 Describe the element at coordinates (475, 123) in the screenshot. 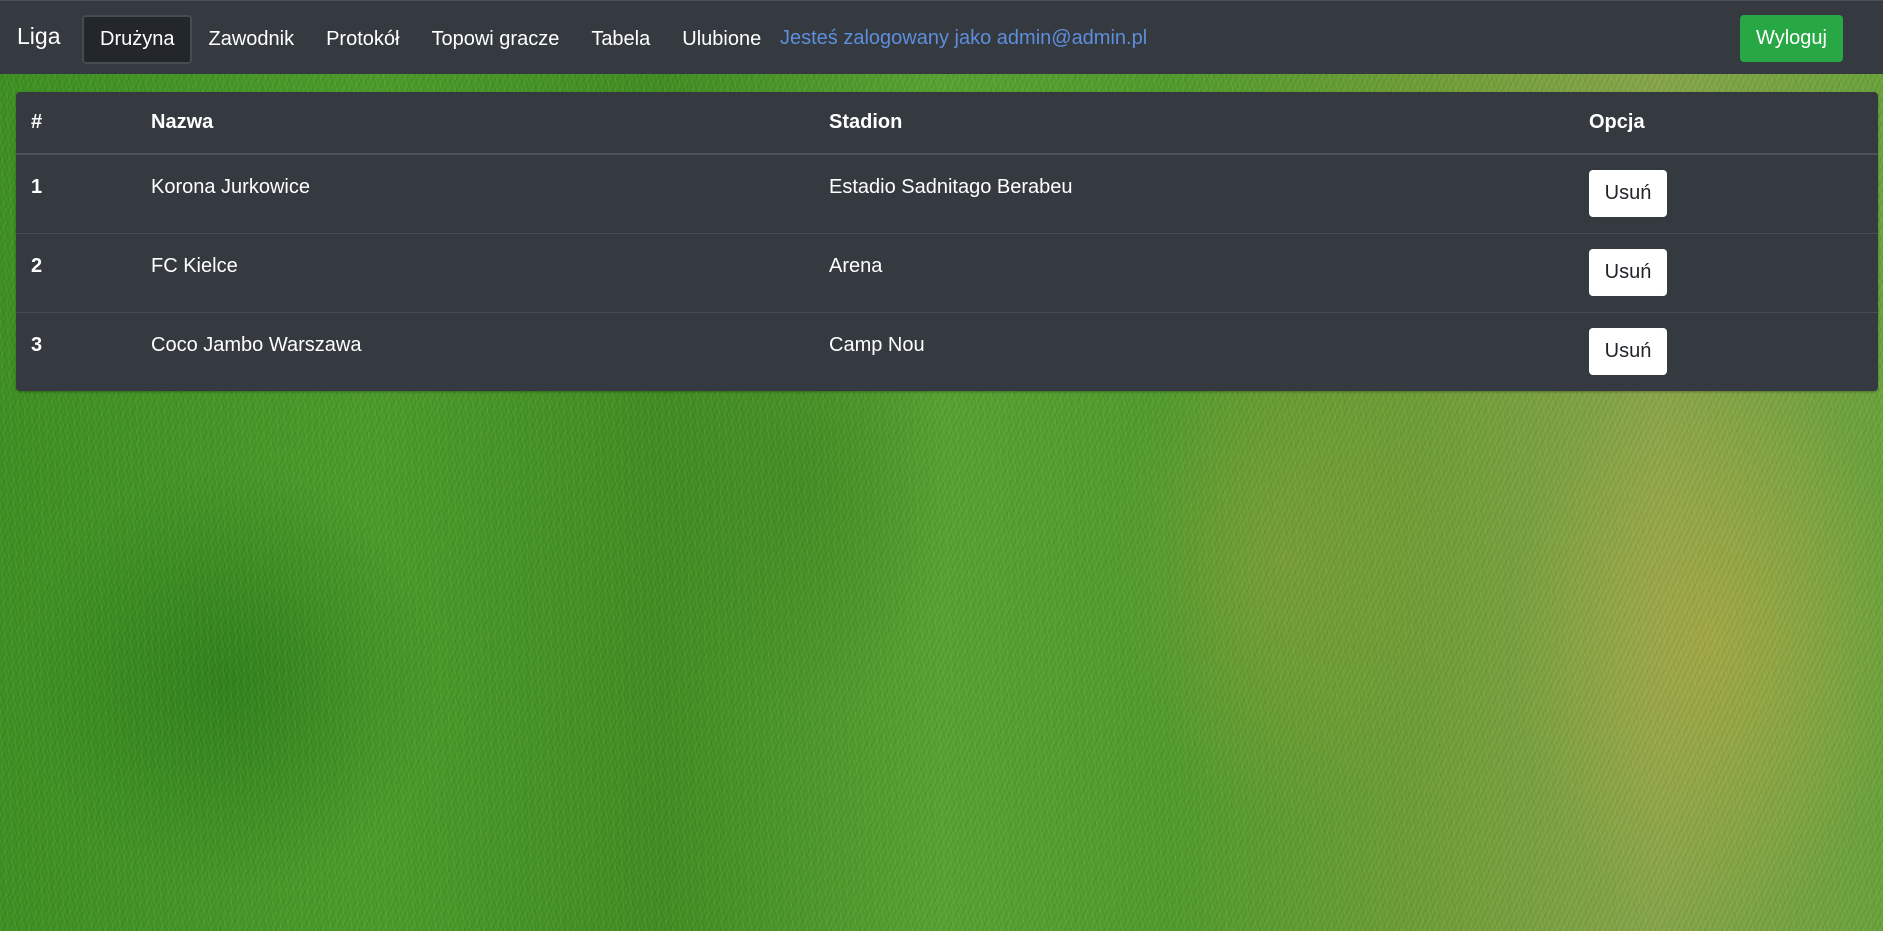

I see `column-header-name: Nazwa` at that location.